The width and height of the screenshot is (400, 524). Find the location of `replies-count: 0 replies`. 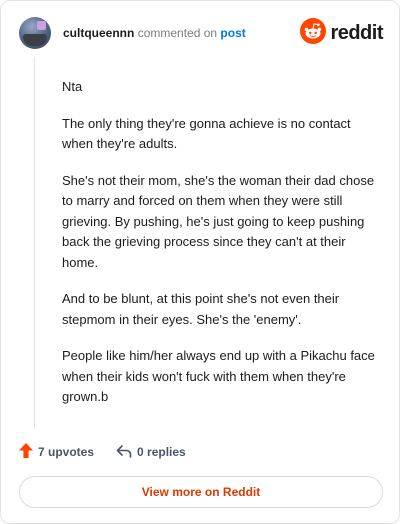

replies-count: 0 replies is located at coordinates (161, 452).